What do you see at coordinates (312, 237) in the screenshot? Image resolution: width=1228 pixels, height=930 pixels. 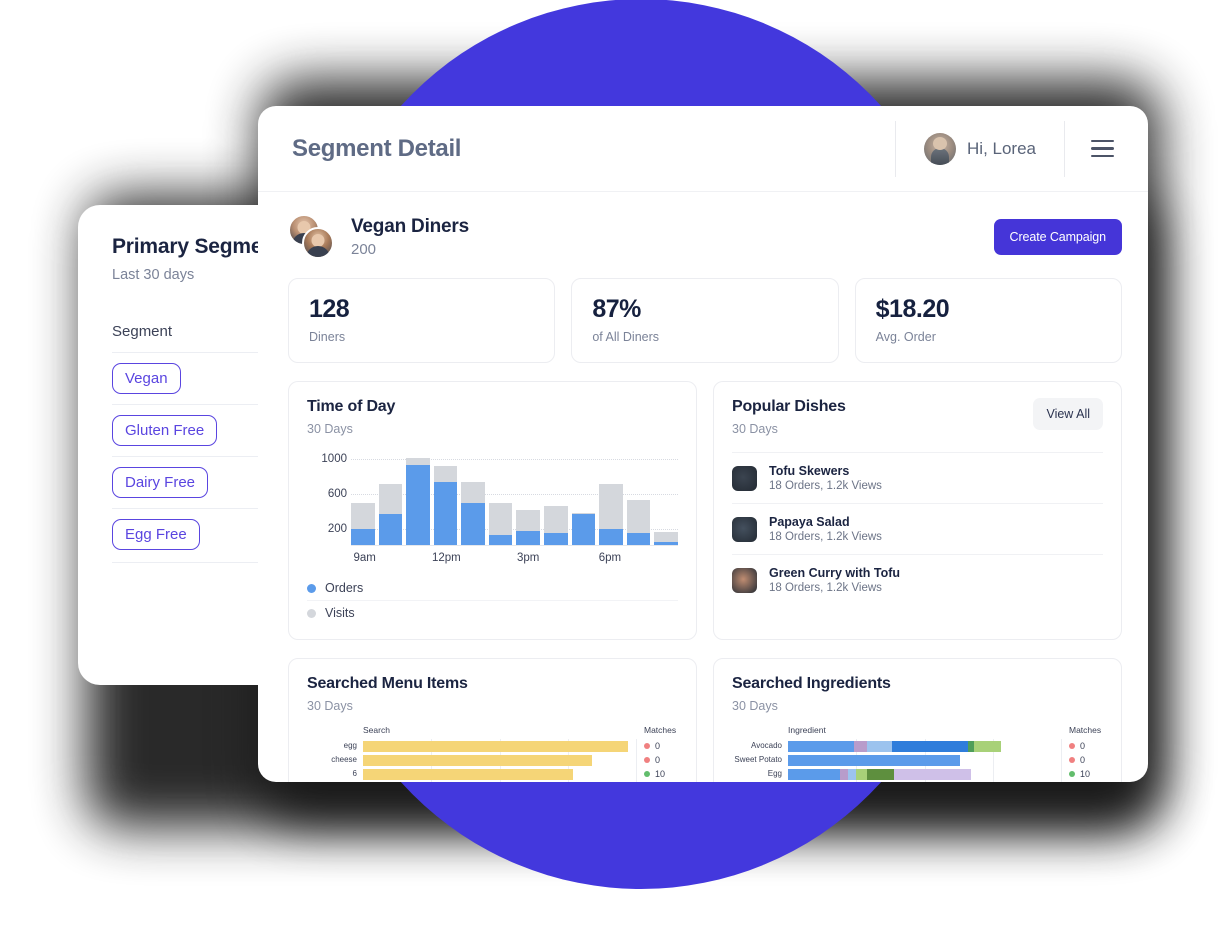 I see `segment-avatars` at bounding box center [312, 237].